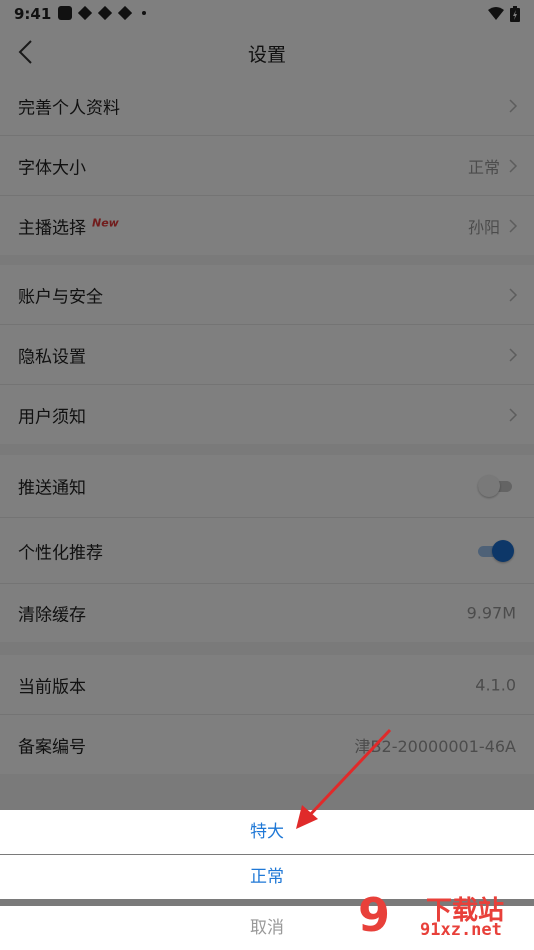 The image size is (534, 950). I want to click on option-extra-large: 特大, so click(267, 832).